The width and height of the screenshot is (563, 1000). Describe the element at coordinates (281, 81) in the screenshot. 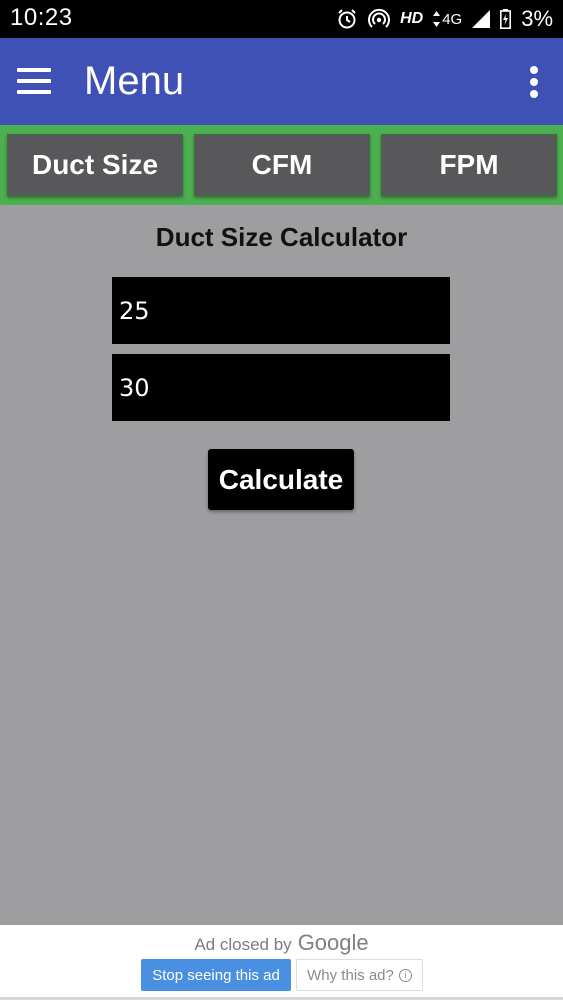

I see `app-bar: Menu` at that location.